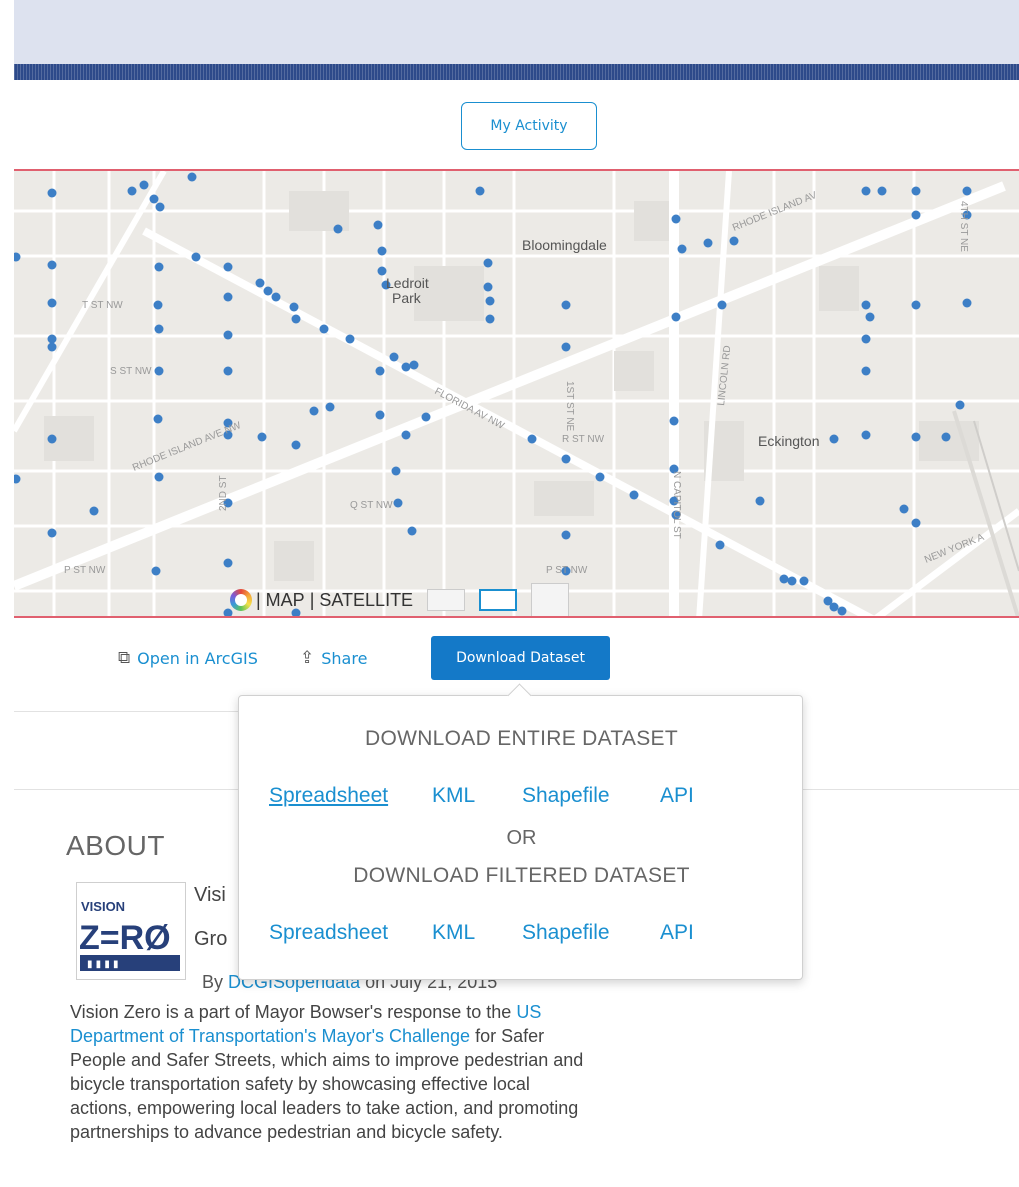 Image resolution: width=1019 pixels, height=1187 pixels. I want to click on basemap-swatch-dark, so click(550, 599).